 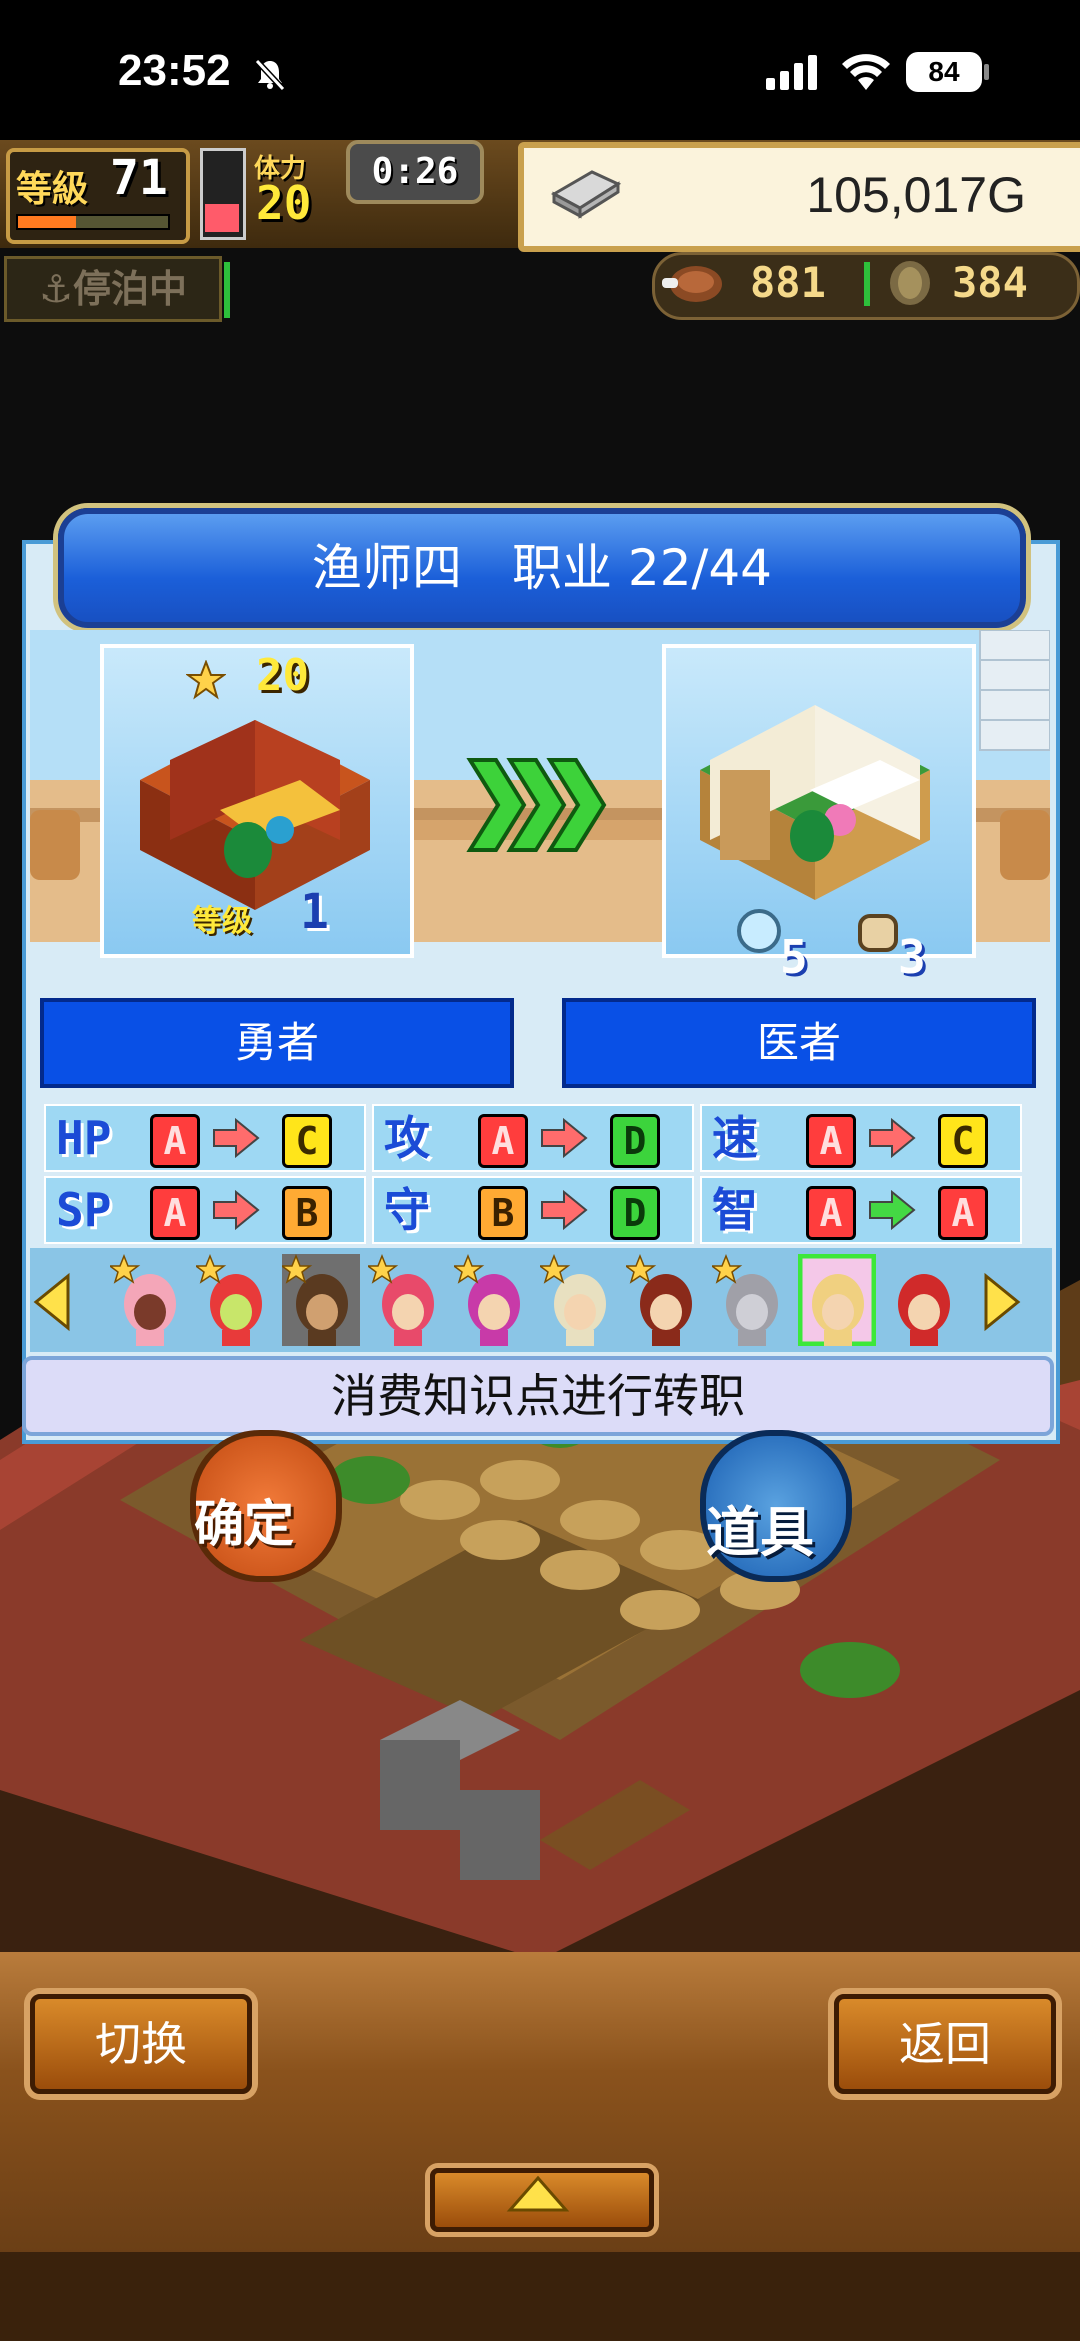 What do you see at coordinates (866, 72) in the screenshot?
I see `wifi-icon` at bounding box center [866, 72].